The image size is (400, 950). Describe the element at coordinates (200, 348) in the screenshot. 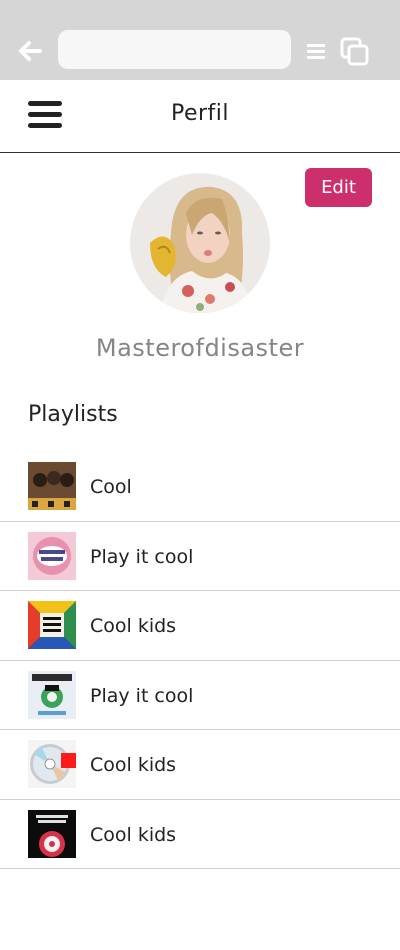

I see `username: Masterofdisaster` at that location.